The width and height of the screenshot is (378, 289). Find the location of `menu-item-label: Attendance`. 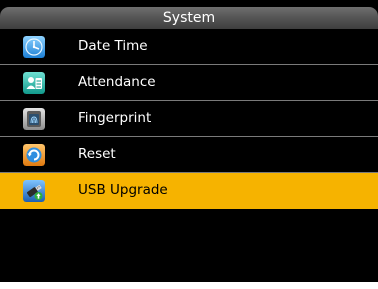

menu-item-label: Attendance is located at coordinates (117, 82).